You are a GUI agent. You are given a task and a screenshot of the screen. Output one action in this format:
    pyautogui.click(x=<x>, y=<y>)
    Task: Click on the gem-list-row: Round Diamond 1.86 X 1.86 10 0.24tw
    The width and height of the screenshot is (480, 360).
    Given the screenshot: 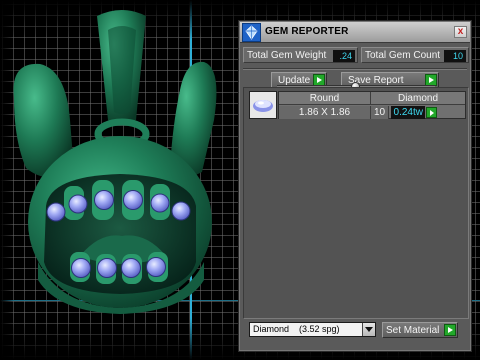 What is the action you would take?
    pyautogui.click(x=357, y=106)
    